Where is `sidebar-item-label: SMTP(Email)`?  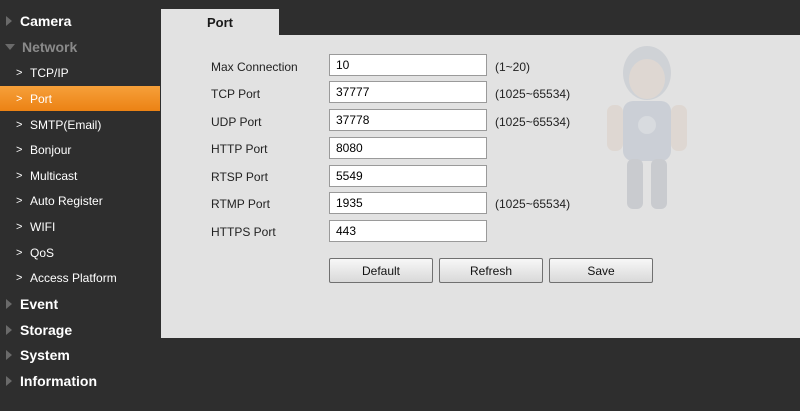
sidebar-item-label: SMTP(Email) is located at coordinates (66, 124).